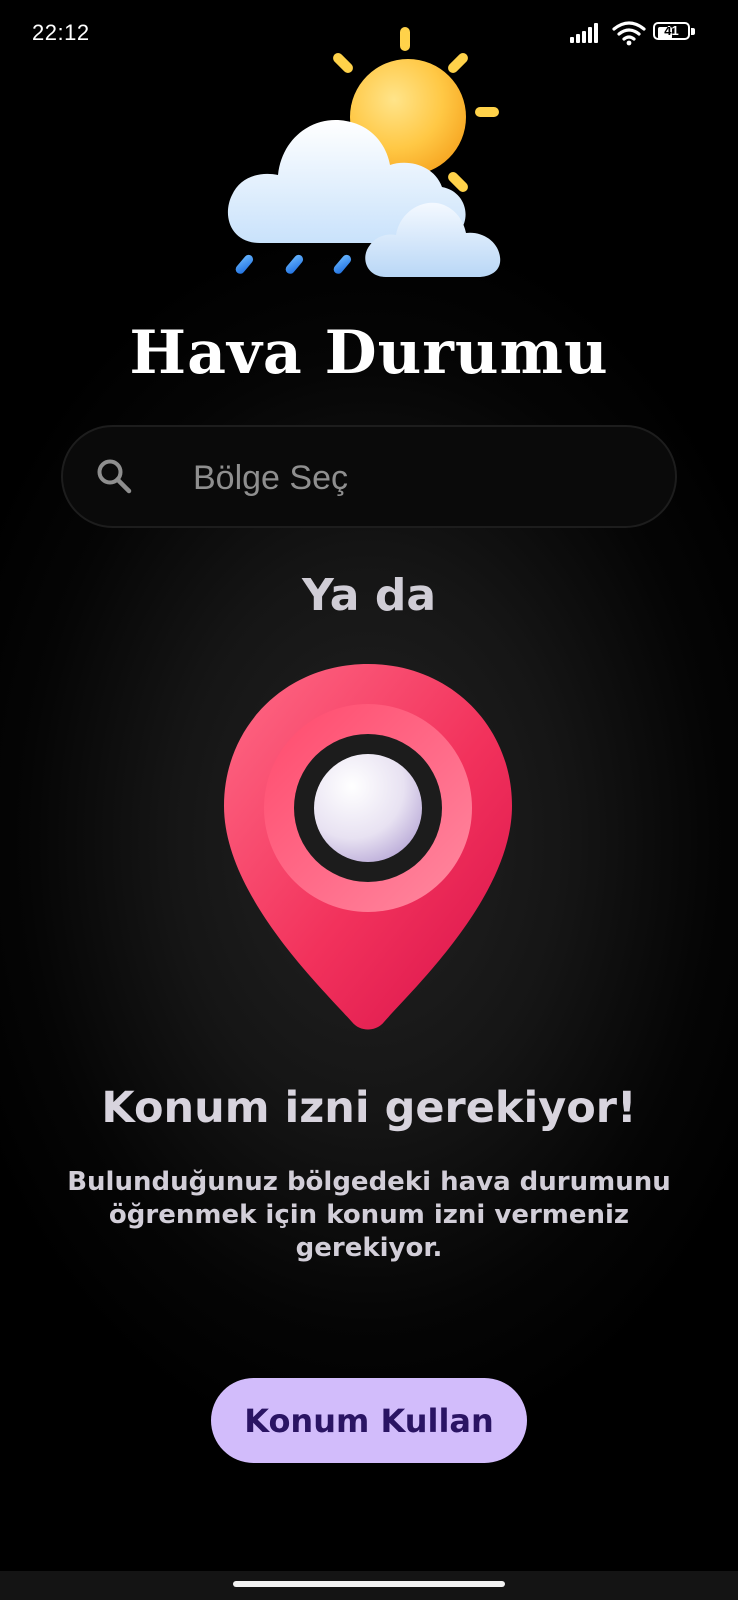 The width and height of the screenshot is (738, 1600). I want to click on navigation-bar, so click(369, 1585).